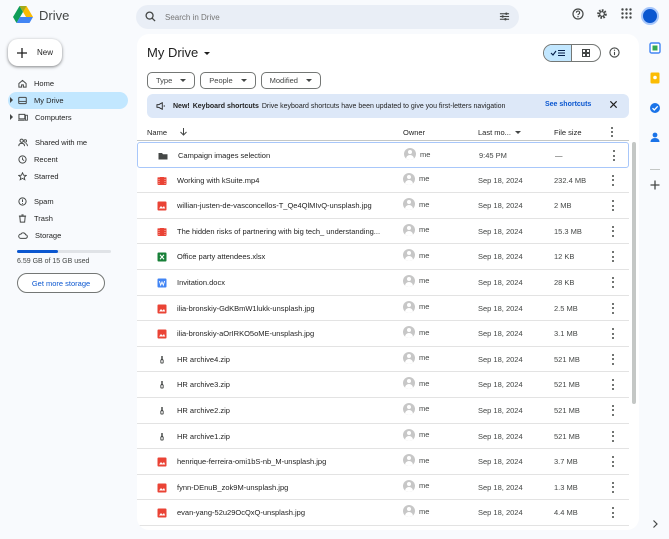 The height and width of the screenshot is (539, 669). Describe the element at coordinates (61, 283) in the screenshot. I see `get-more-storage-button: Get more storage` at that location.